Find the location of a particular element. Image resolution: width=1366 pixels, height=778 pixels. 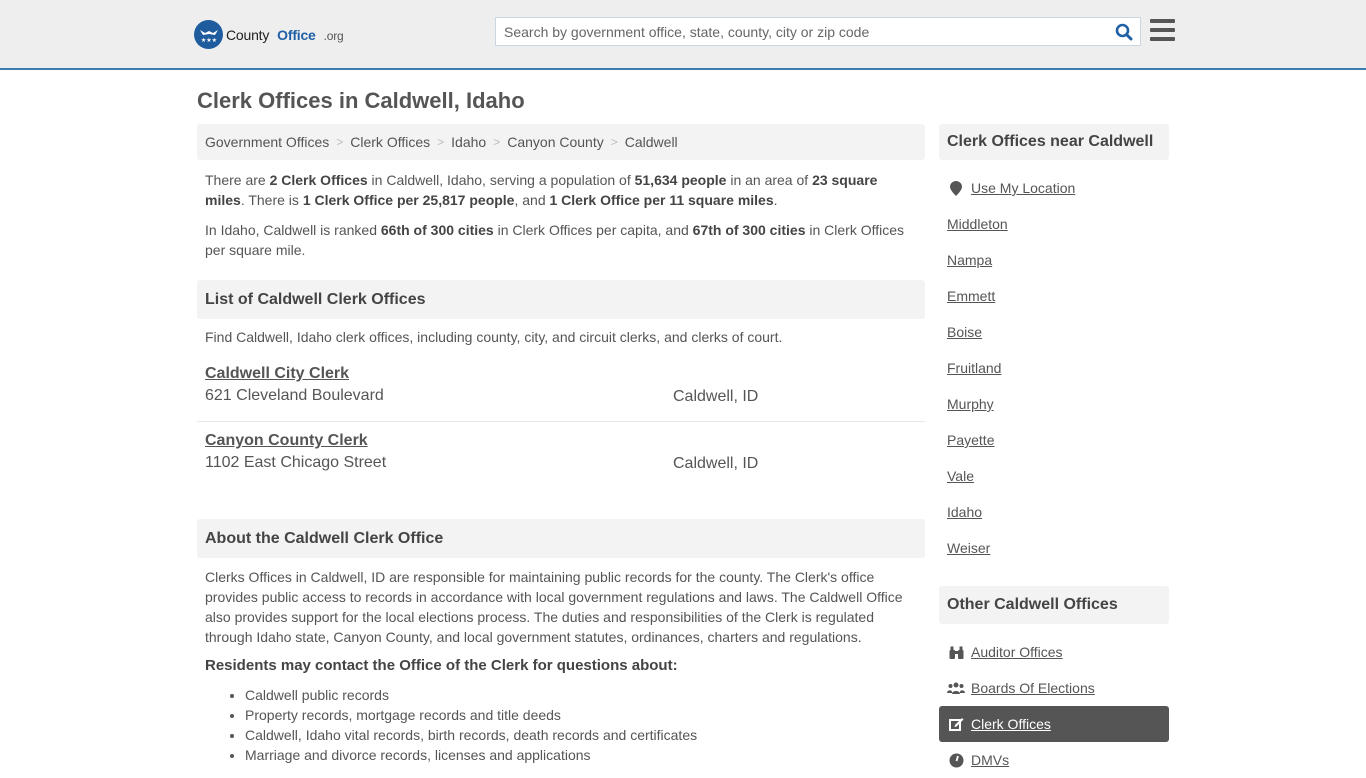

edit-icon is located at coordinates (956, 724).